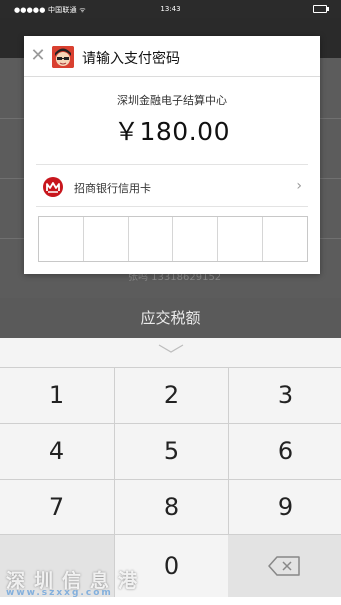 The image size is (341, 605). What do you see at coordinates (171, 395) in the screenshot?
I see `key-2: 2` at bounding box center [171, 395].